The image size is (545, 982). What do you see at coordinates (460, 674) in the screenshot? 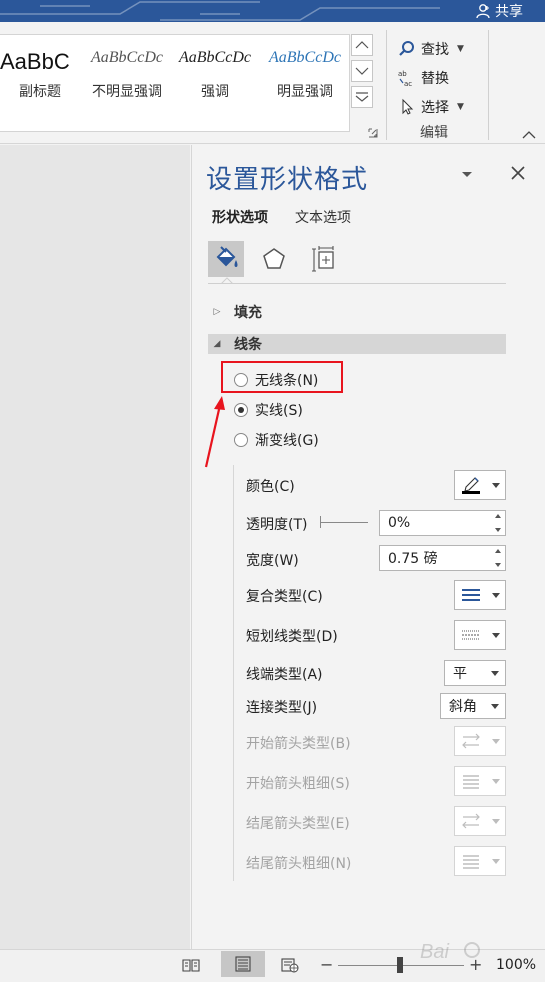
I see `cap-type-value: 平` at bounding box center [460, 674].